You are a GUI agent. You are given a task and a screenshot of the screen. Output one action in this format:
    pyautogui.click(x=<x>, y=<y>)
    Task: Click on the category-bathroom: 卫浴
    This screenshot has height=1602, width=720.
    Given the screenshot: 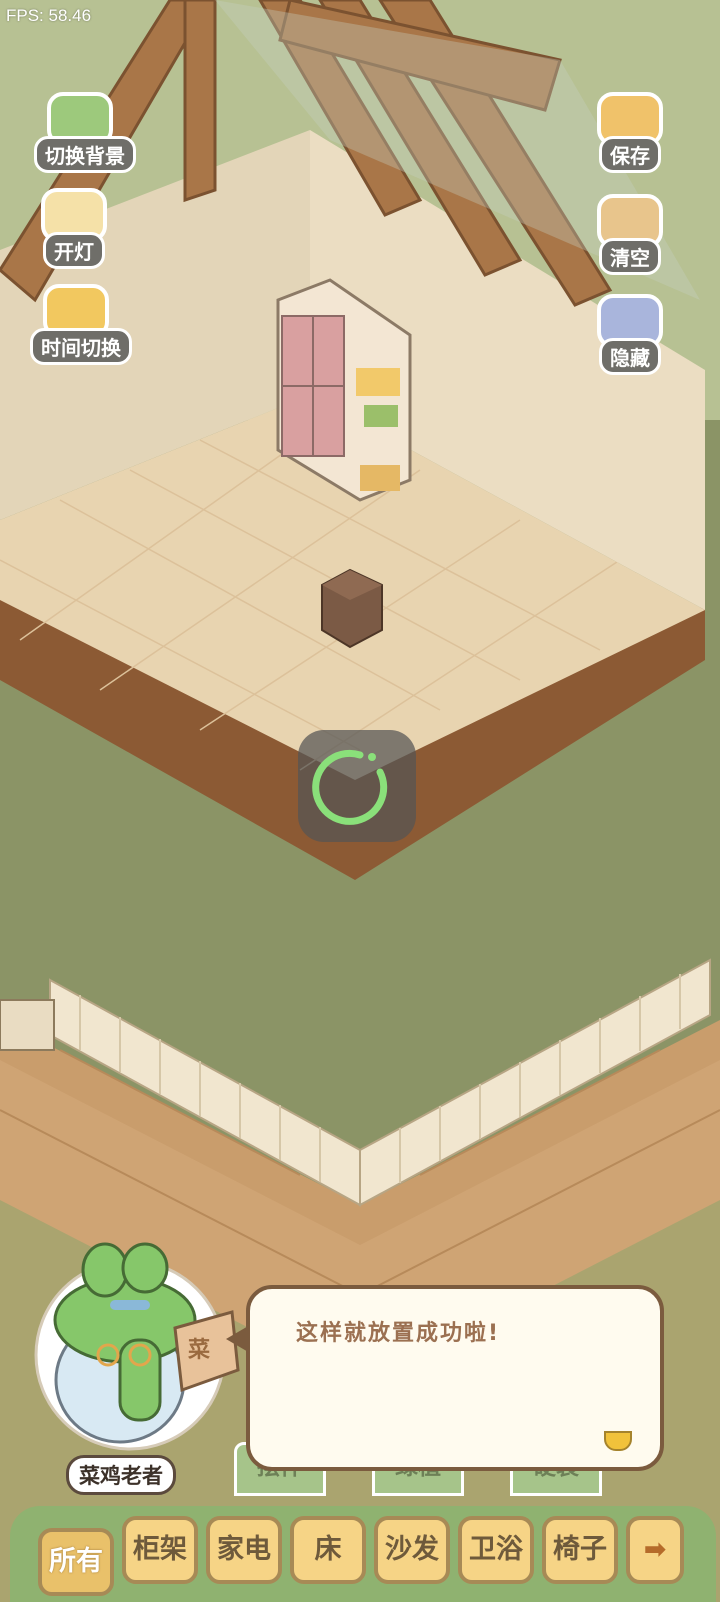 What is the action you would take?
    pyautogui.click(x=496, y=1550)
    